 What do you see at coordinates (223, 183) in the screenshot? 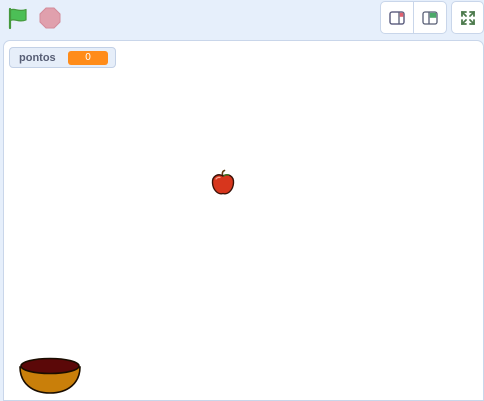
I see `apple-sprite` at bounding box center [223, 183].